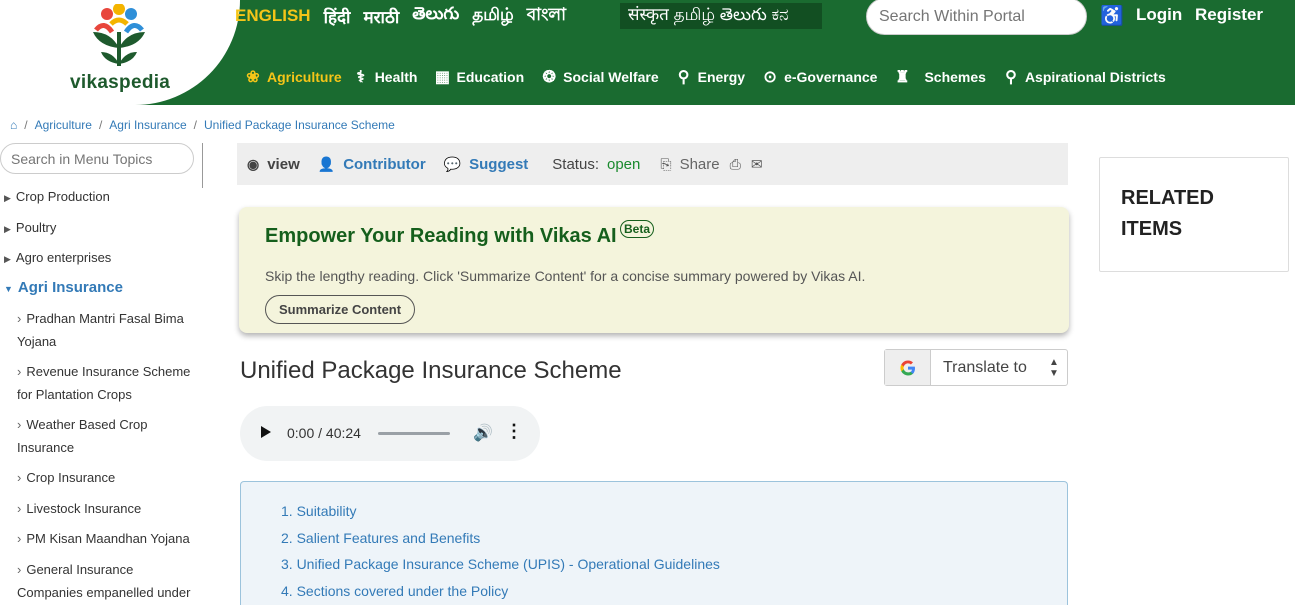 Image resolution: width=1295 pixels, height=605 pixels. Describe the element at coordinates (384, 164) in the screenshot. I see `contributor-label: Contributor` at that location.